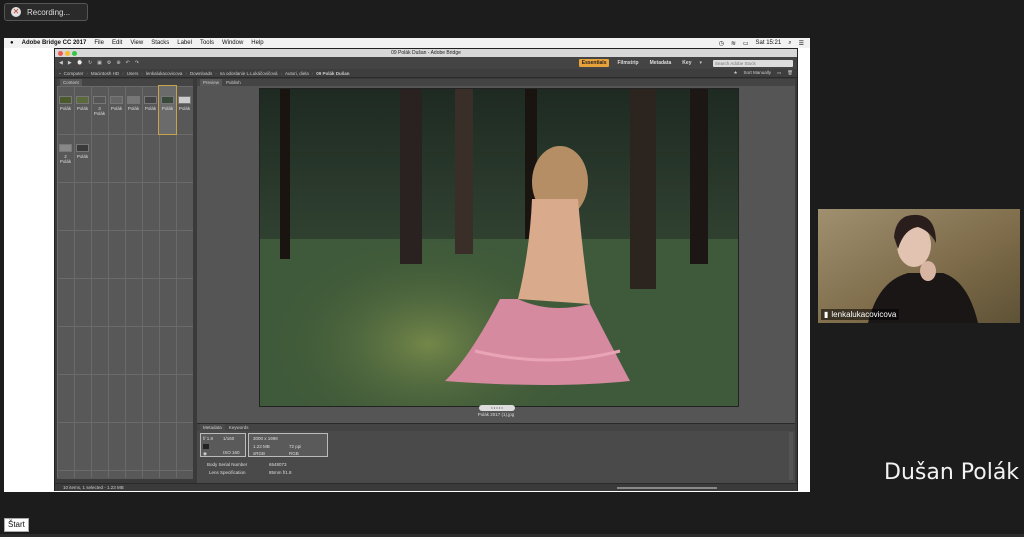 This screenshot has height=537, width=1024. I want to click on wifi-icon: ≋, so click(733, 43).